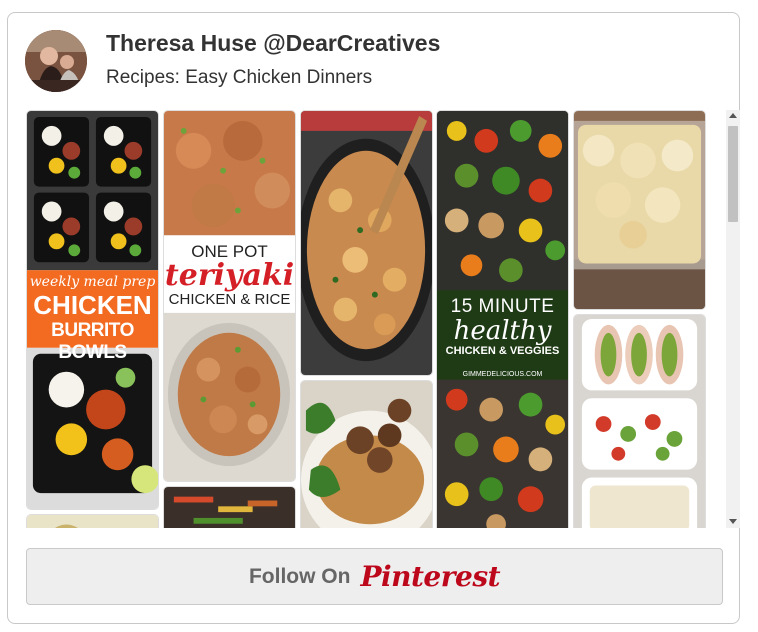  Describe the element at coordinates (733, 521) in the screenshot. I see `scroll-down-arrow-icon` at that location.